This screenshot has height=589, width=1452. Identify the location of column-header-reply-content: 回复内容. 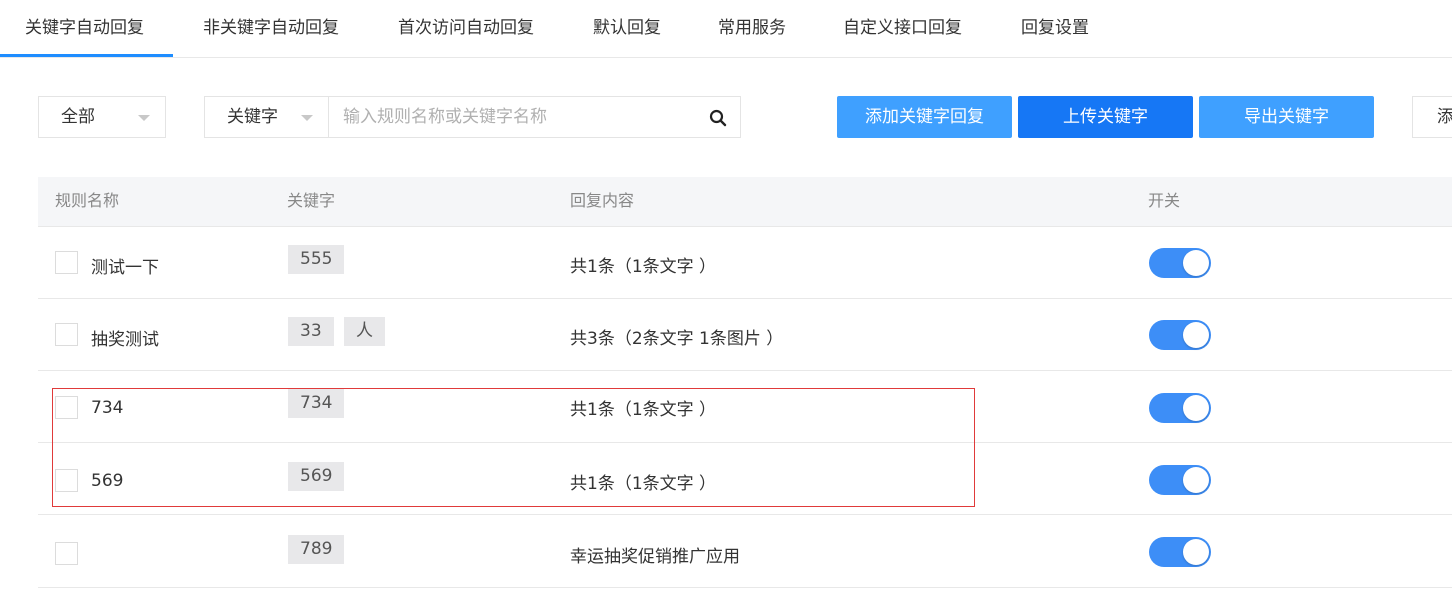
(602, 200).